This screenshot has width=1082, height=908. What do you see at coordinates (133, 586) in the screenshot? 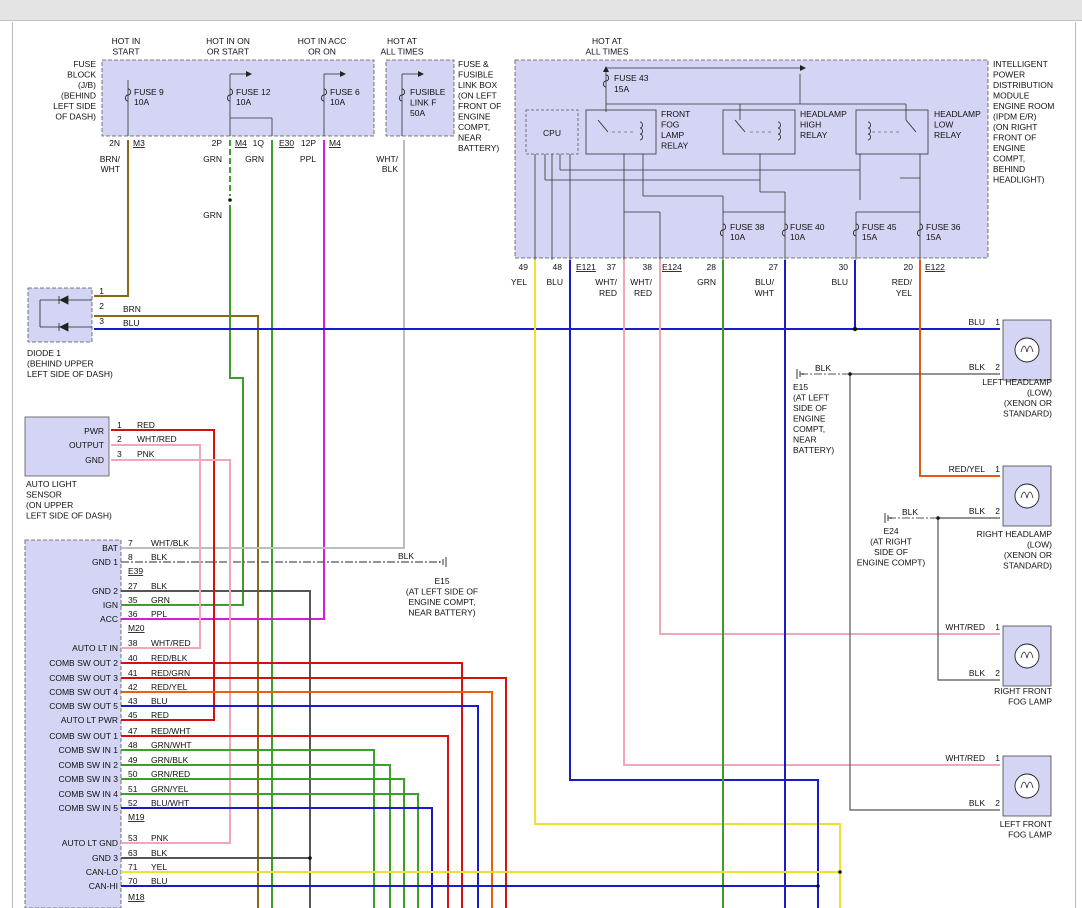
I see `pin-number: 27` at bounding box center [133, 586].